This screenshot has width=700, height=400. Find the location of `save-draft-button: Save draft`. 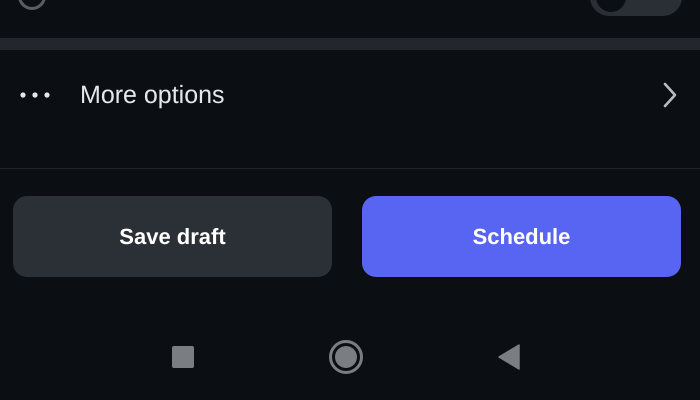

save-draft-button: Save draft is located at coordinates (172, 236).